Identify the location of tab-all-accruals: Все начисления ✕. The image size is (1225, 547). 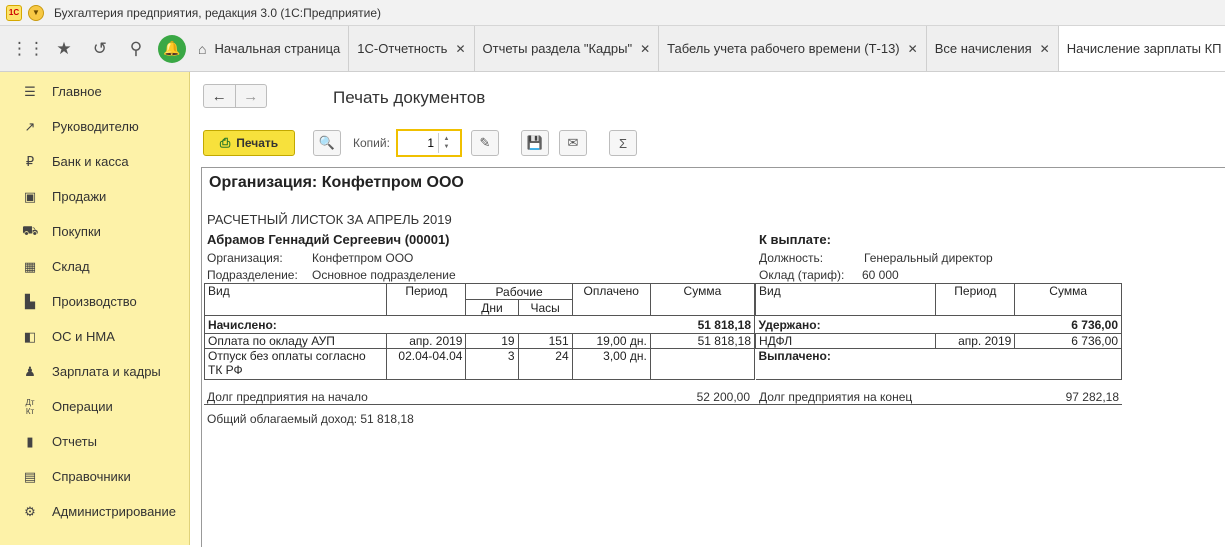
(992, 48).